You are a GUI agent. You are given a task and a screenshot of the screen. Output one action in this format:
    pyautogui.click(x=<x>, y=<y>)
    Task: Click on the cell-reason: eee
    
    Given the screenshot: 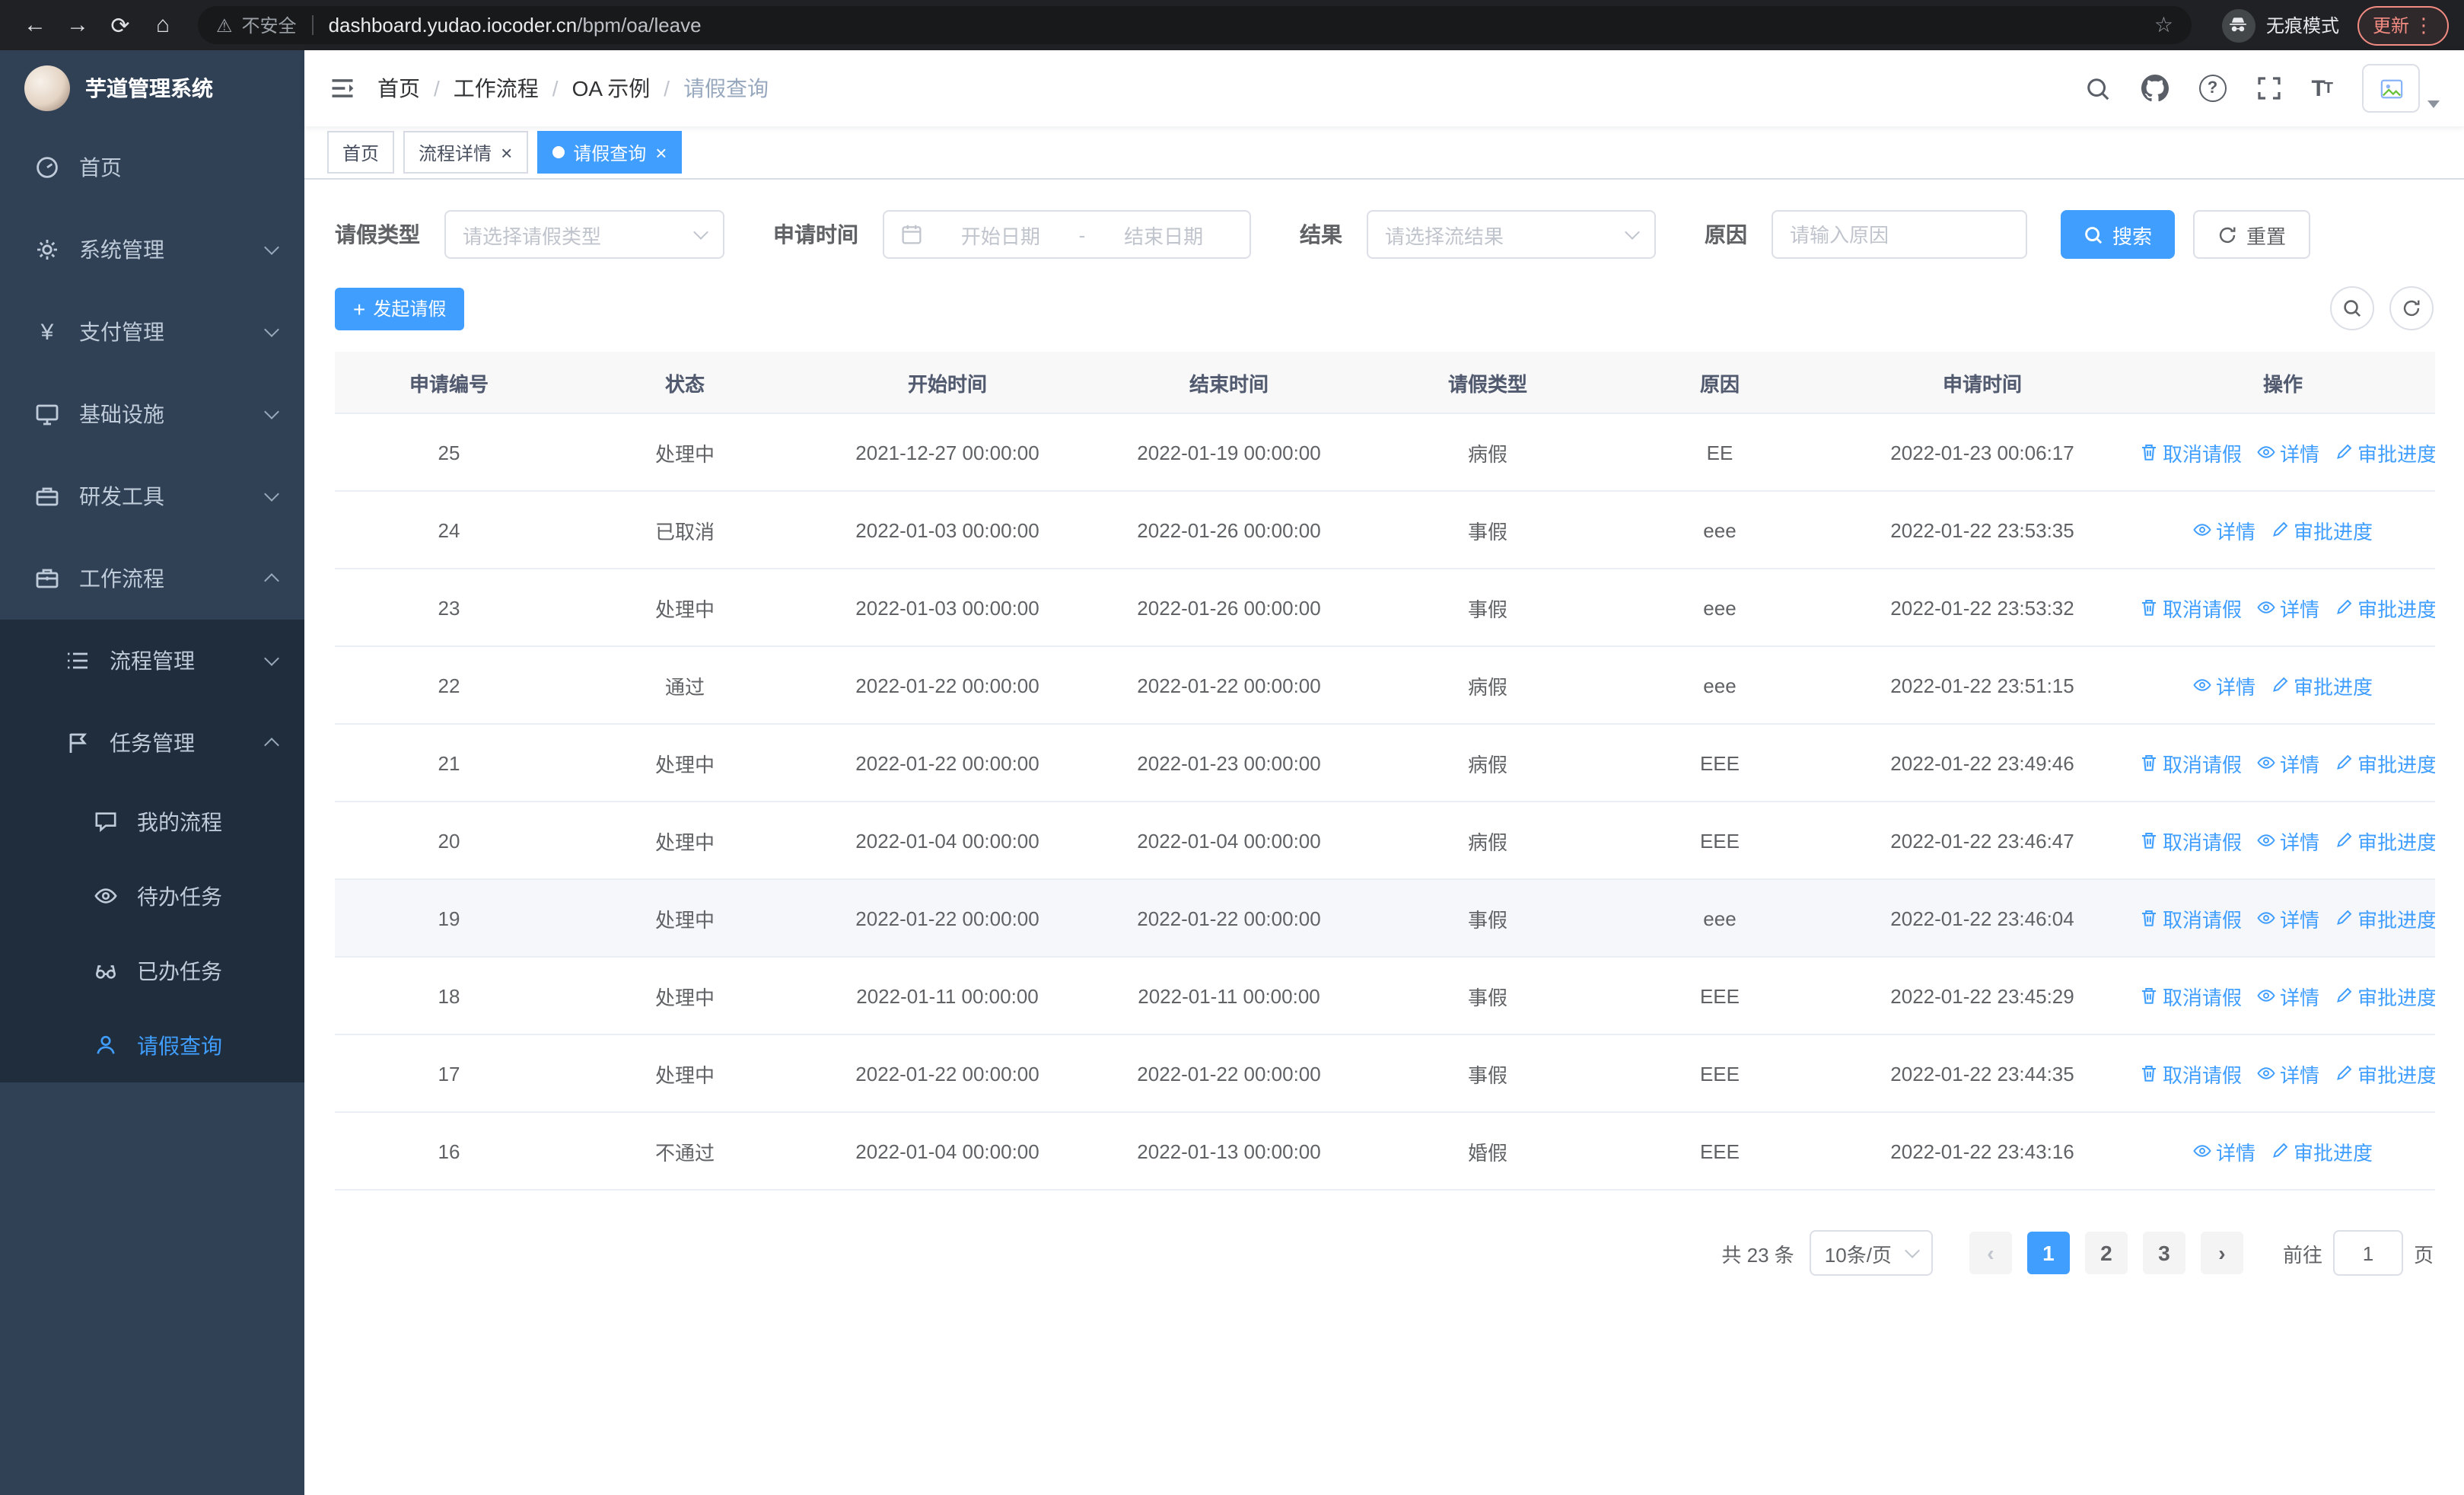 What is the action you would take?
    pyautogui.click(x=1720, y=608)
    